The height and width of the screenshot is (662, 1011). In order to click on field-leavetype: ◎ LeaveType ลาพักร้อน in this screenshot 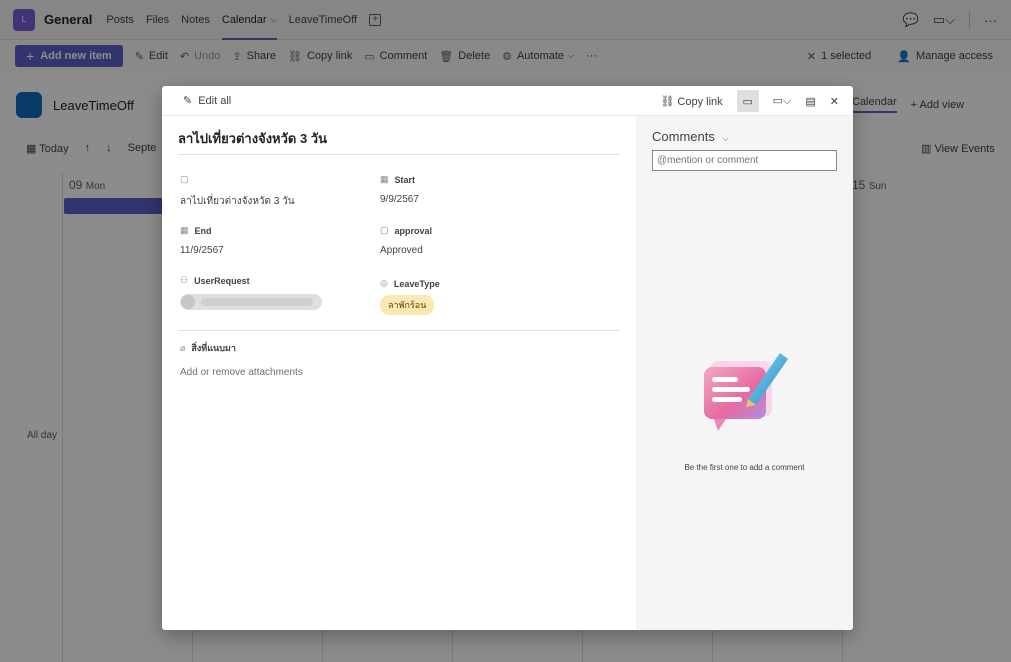, I will do `click(410, 296)`.